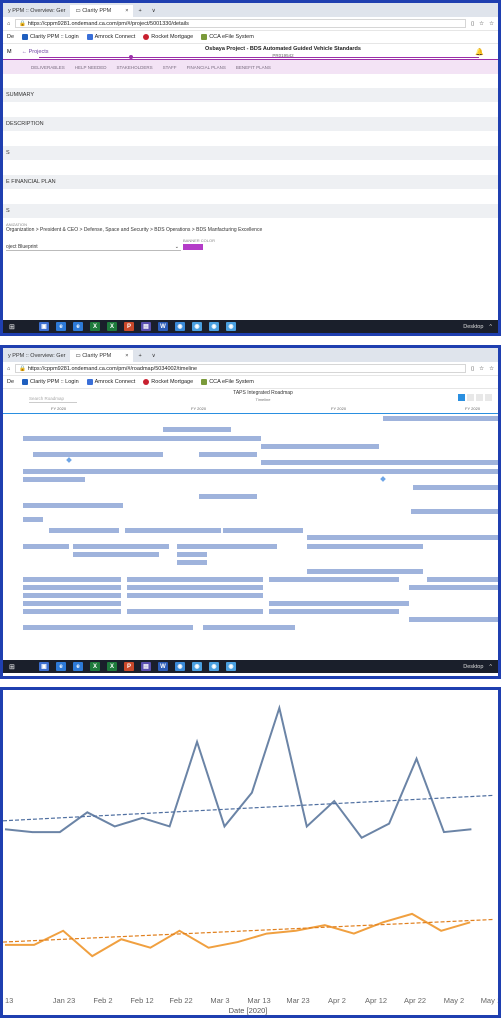 Image resolution: width=501 pixels, height=1018 pixels. I want to click on grid-view-button, so click(470, 397).